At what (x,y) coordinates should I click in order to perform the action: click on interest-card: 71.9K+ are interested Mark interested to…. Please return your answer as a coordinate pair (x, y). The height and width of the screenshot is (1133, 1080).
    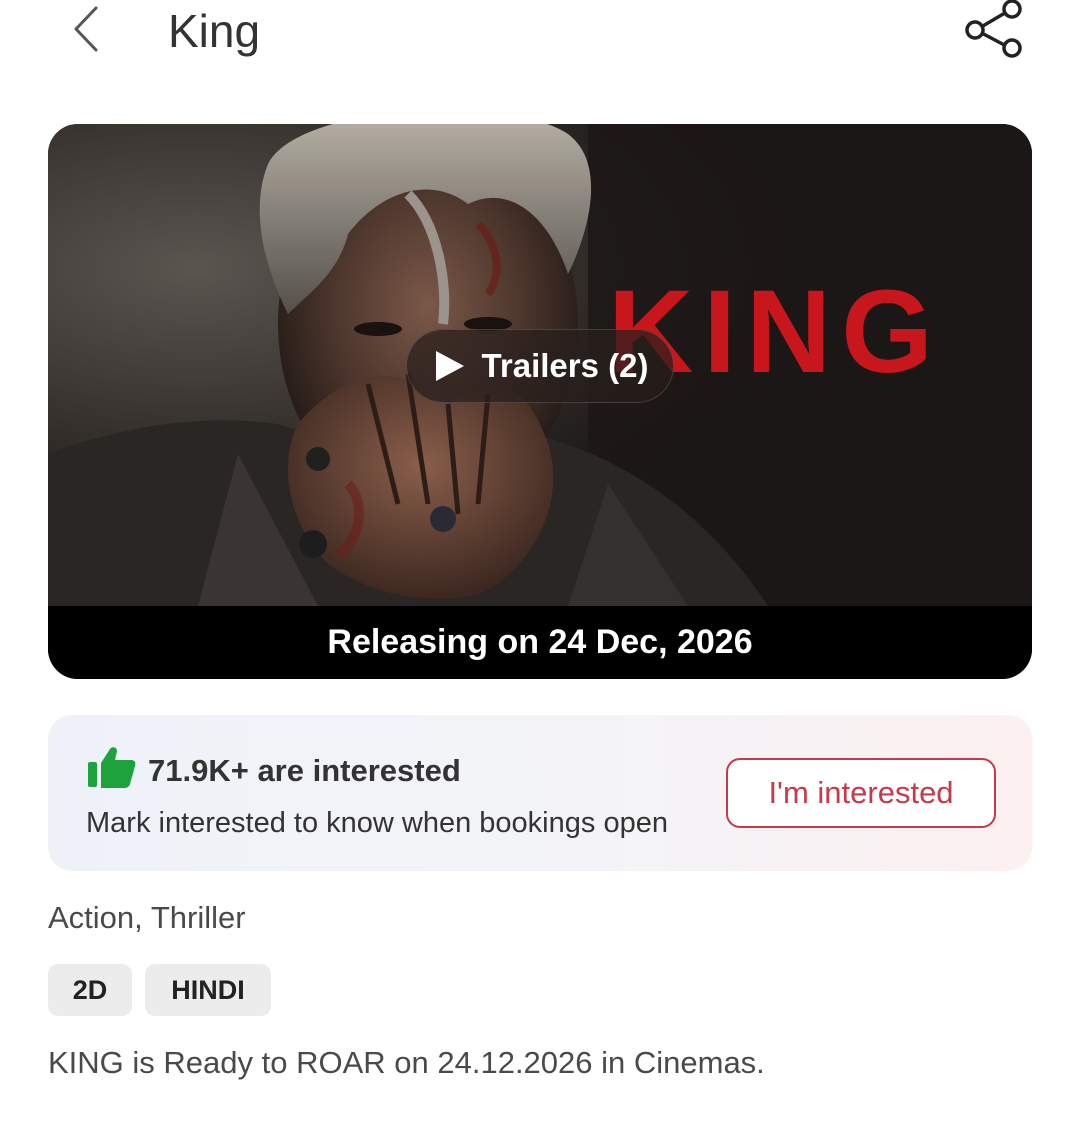
    Looking at the image, I should click on (540, 793).